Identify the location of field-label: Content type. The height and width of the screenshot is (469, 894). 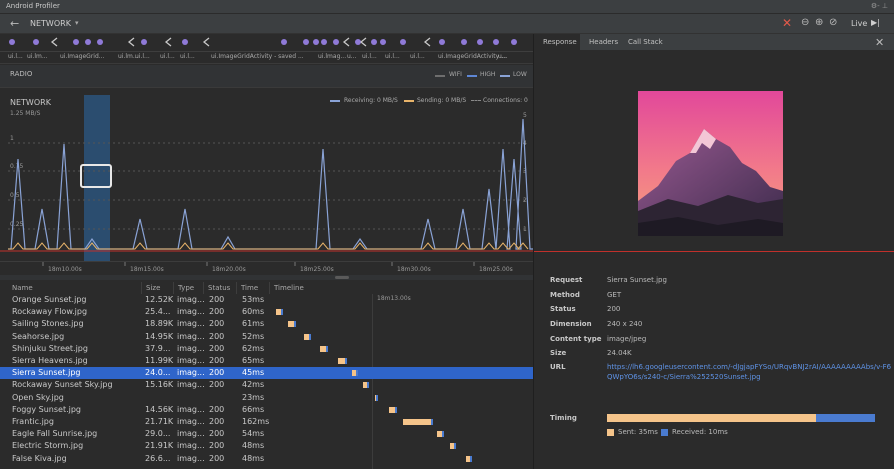
(576, 339).